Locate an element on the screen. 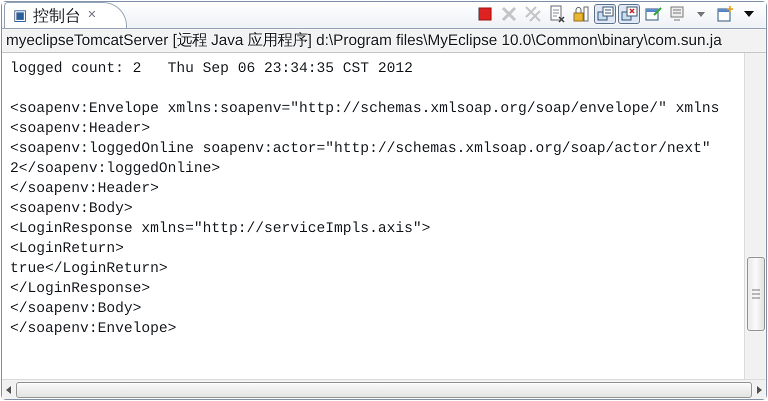 The width and height of the screenshot is (768, 401). stop-icon is located at coordinates (485, 14).